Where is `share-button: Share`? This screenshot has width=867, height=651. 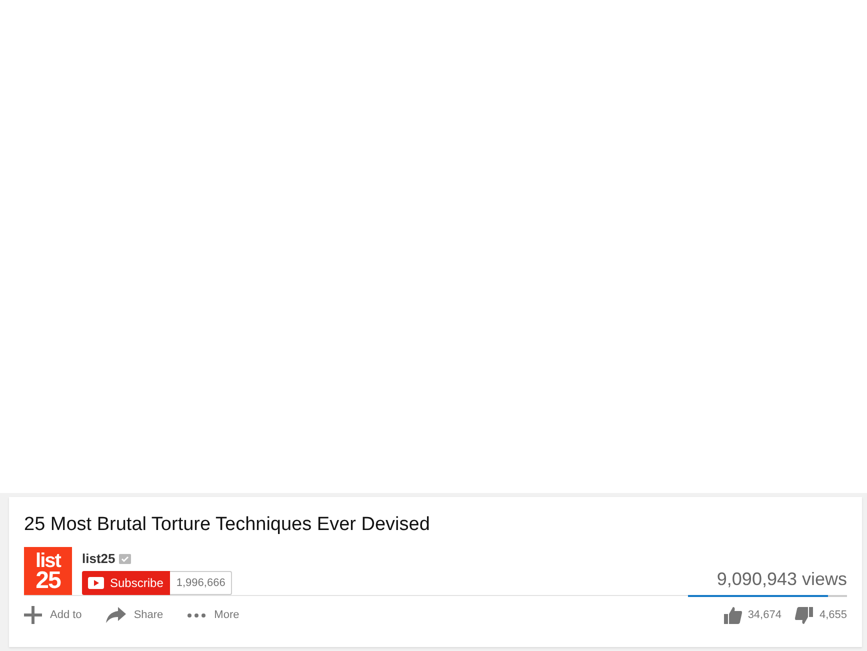 share-button: Share is located at coordinates (135, 615).